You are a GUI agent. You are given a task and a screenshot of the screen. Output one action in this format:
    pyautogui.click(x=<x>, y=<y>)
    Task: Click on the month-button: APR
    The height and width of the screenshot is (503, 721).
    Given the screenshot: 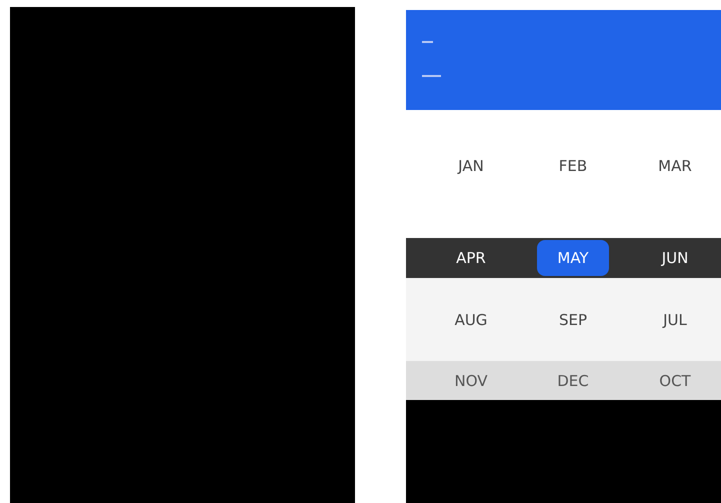 What is the action you would take?
    pyautogui.click(x=471, y=258)
    